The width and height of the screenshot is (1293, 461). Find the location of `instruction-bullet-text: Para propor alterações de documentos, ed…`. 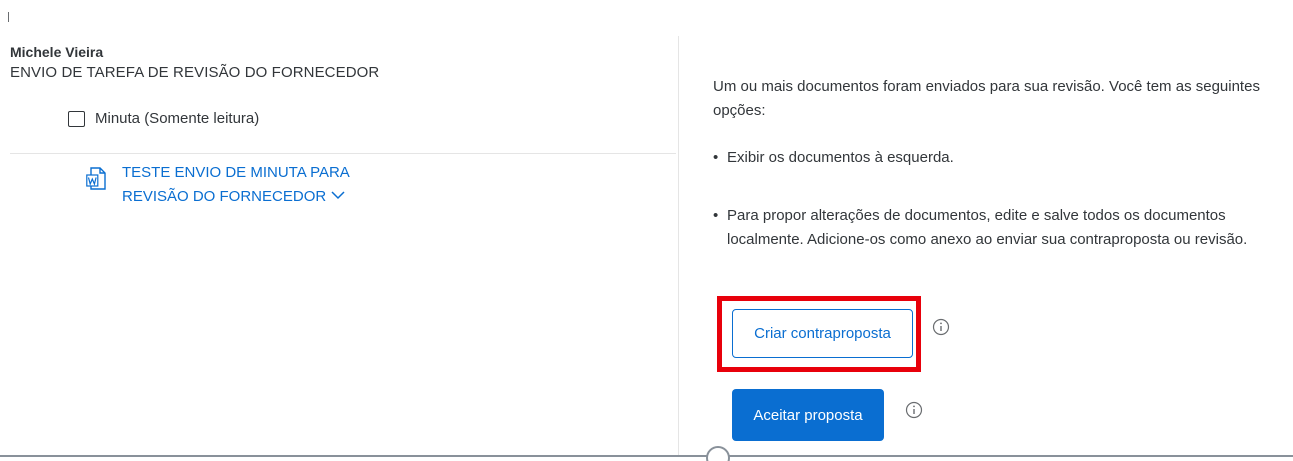

instruction-bullet-text: Para propor alterações de documentos, ed… is located at coordinates (987, 227).